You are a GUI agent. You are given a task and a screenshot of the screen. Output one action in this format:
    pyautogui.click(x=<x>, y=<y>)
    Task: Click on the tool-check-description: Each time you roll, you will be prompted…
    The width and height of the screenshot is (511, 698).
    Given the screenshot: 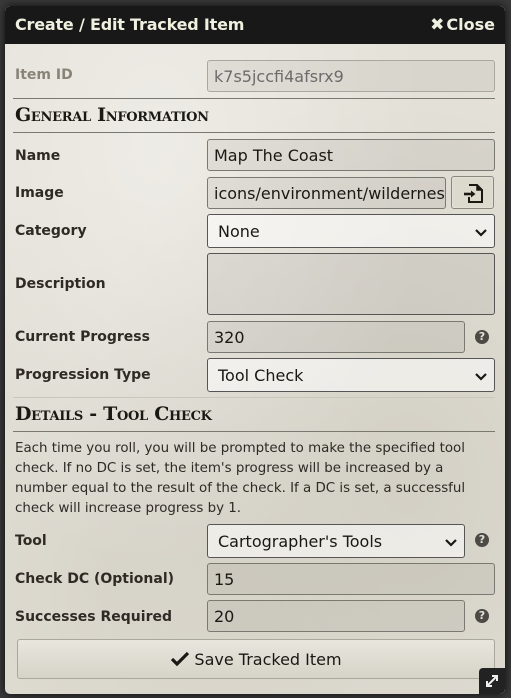 What is the action you would take?
    pyautogui.click(x=240, y=478)
    